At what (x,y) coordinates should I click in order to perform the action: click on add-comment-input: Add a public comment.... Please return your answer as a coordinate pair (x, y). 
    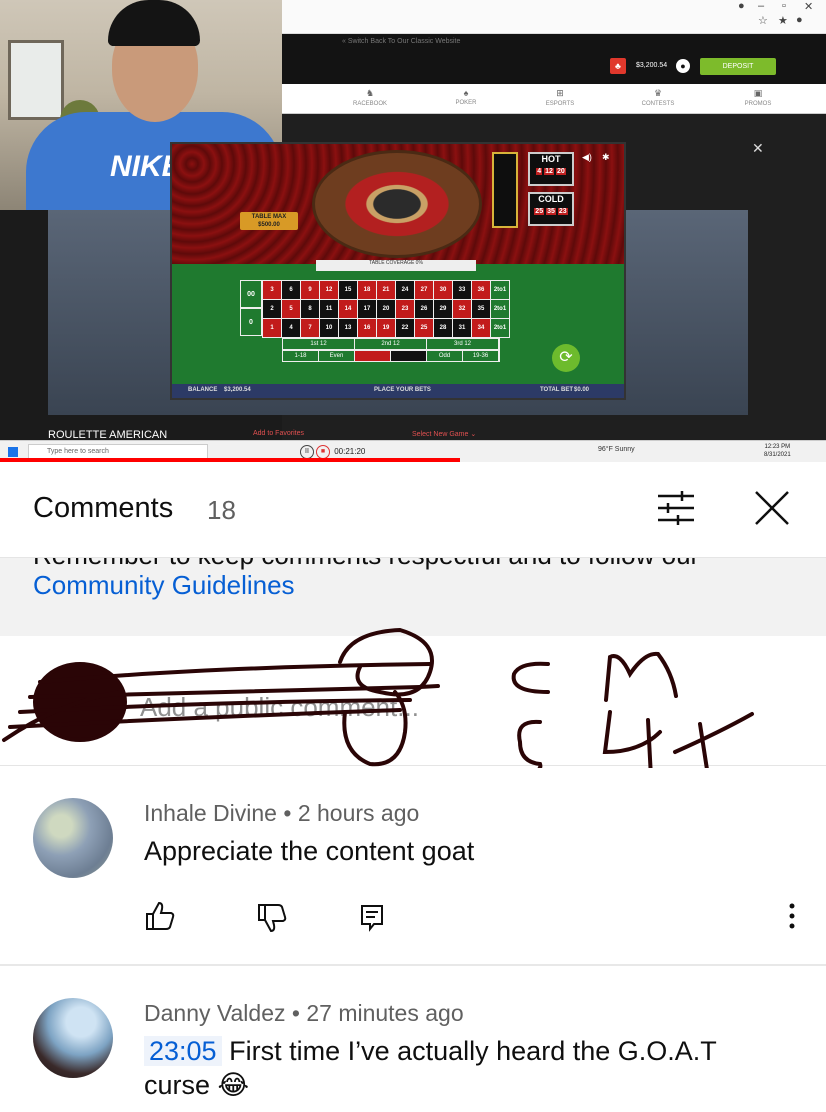
    Looking at the image, I should click on (279, 707).